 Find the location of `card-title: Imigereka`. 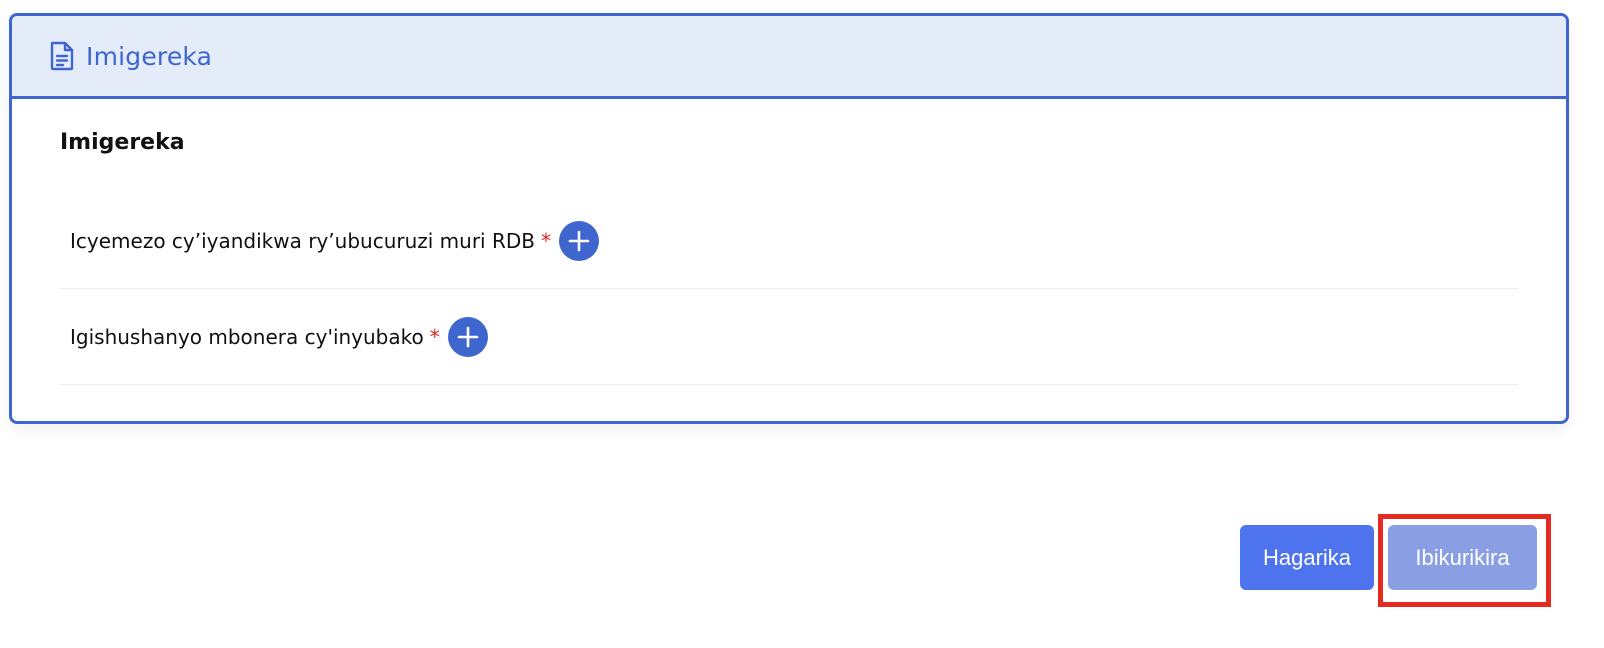

card-title: Imigereka is located at coordinates (149, 56).